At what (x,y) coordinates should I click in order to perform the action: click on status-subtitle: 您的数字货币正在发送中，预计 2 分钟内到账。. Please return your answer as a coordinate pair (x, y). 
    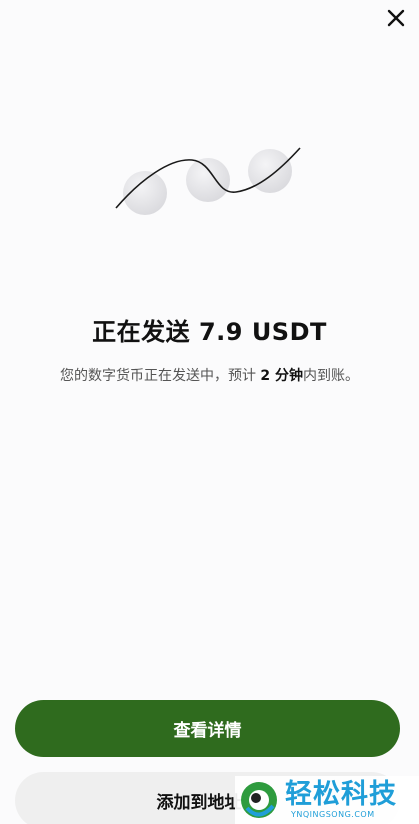
    Looking at the image, I should click on (209, 375).